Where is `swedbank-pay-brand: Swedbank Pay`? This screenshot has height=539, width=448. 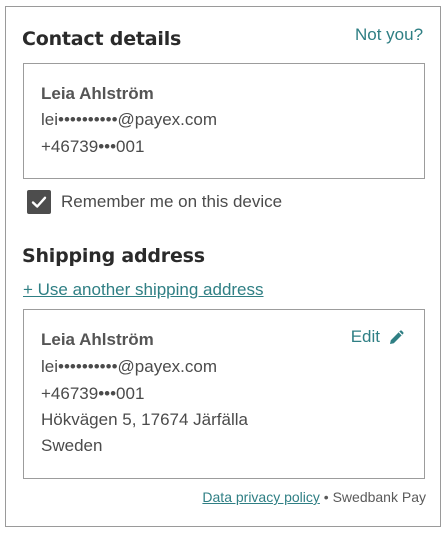
swedbank-pay-brand: Swedbank Pay is located at coordinates (379, 497).